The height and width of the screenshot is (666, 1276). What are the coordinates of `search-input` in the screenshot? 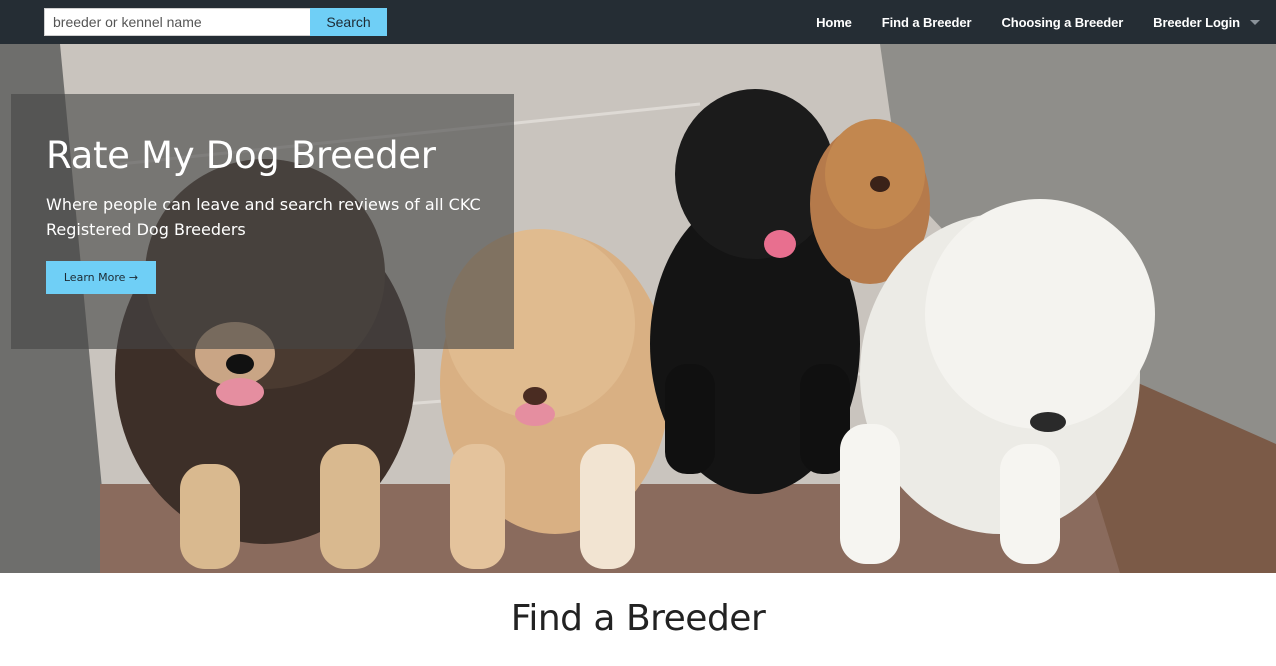 It's located at (177, 22).